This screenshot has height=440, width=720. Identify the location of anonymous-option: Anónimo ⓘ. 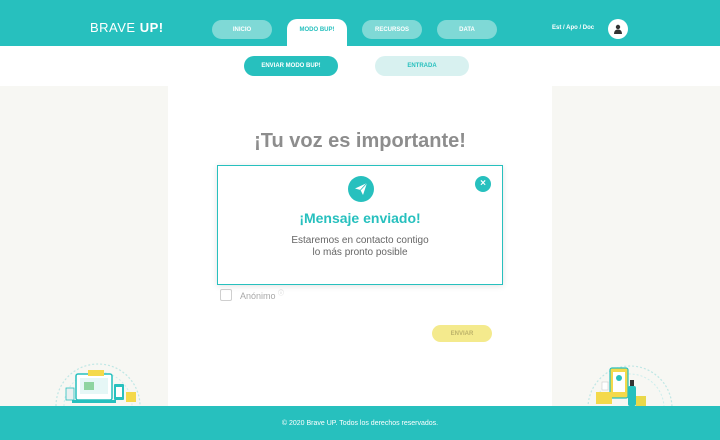
(252, 294).